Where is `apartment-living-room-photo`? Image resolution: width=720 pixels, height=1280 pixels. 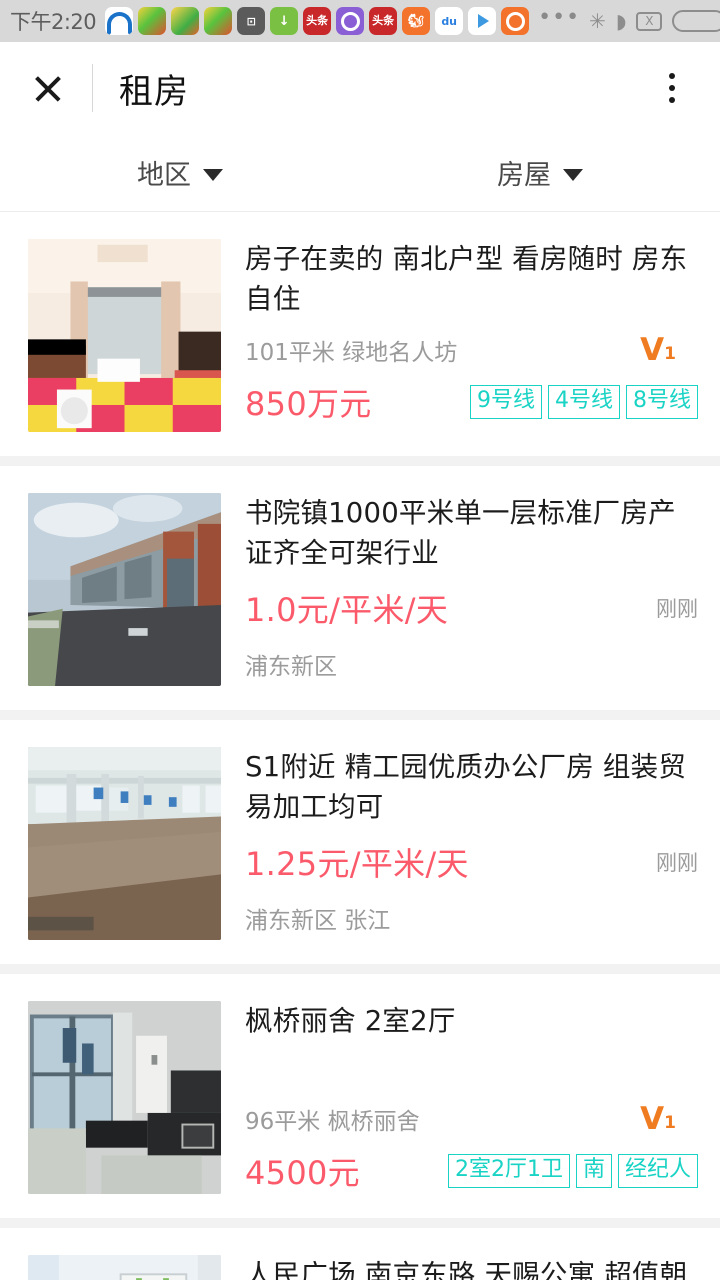
apartment-living-room-photo is located at coordinates (124, 1097).